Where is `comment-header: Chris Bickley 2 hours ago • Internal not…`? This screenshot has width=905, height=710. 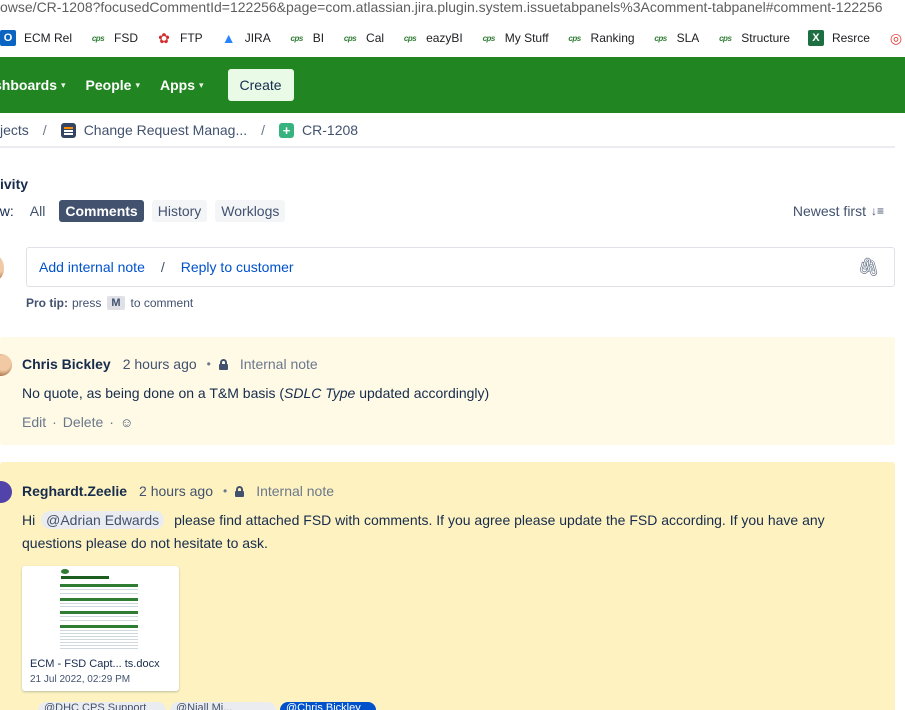 comment-header: Chris Bickley 2 hours ago • Internal not… is located at coordinates (170, 364).